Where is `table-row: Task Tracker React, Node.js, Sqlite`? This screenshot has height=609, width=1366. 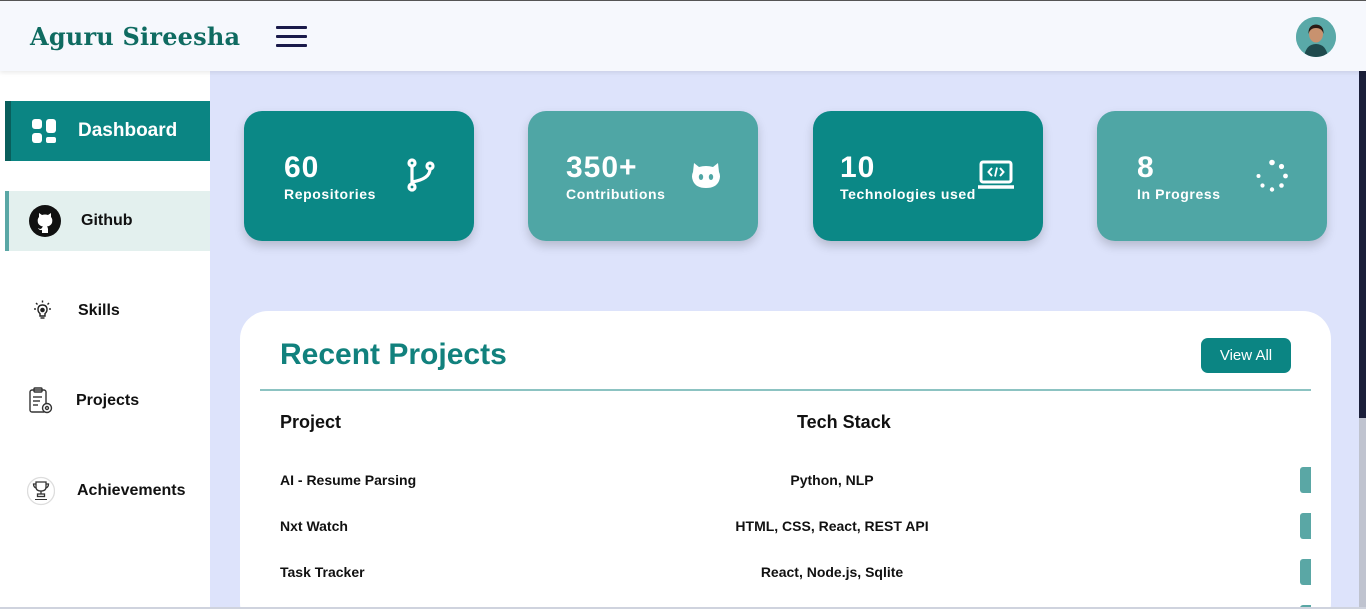 table-row: Task Tracker React, Node.js, Sqlite is located at coordinates (785, 572).